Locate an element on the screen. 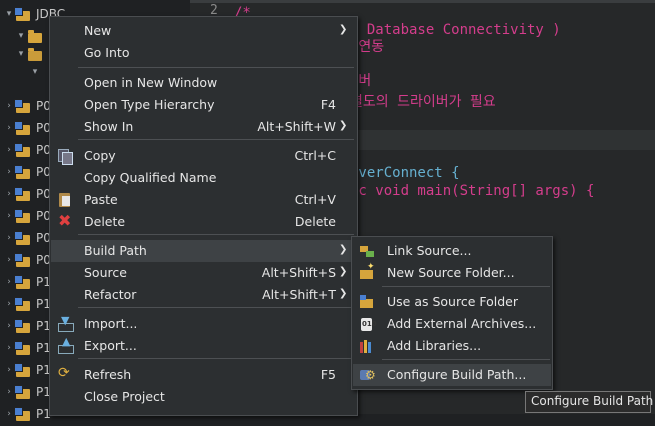 This screenshot has width=655, height=426. menu-item-label: Paste is located at coordinates (101, 199).